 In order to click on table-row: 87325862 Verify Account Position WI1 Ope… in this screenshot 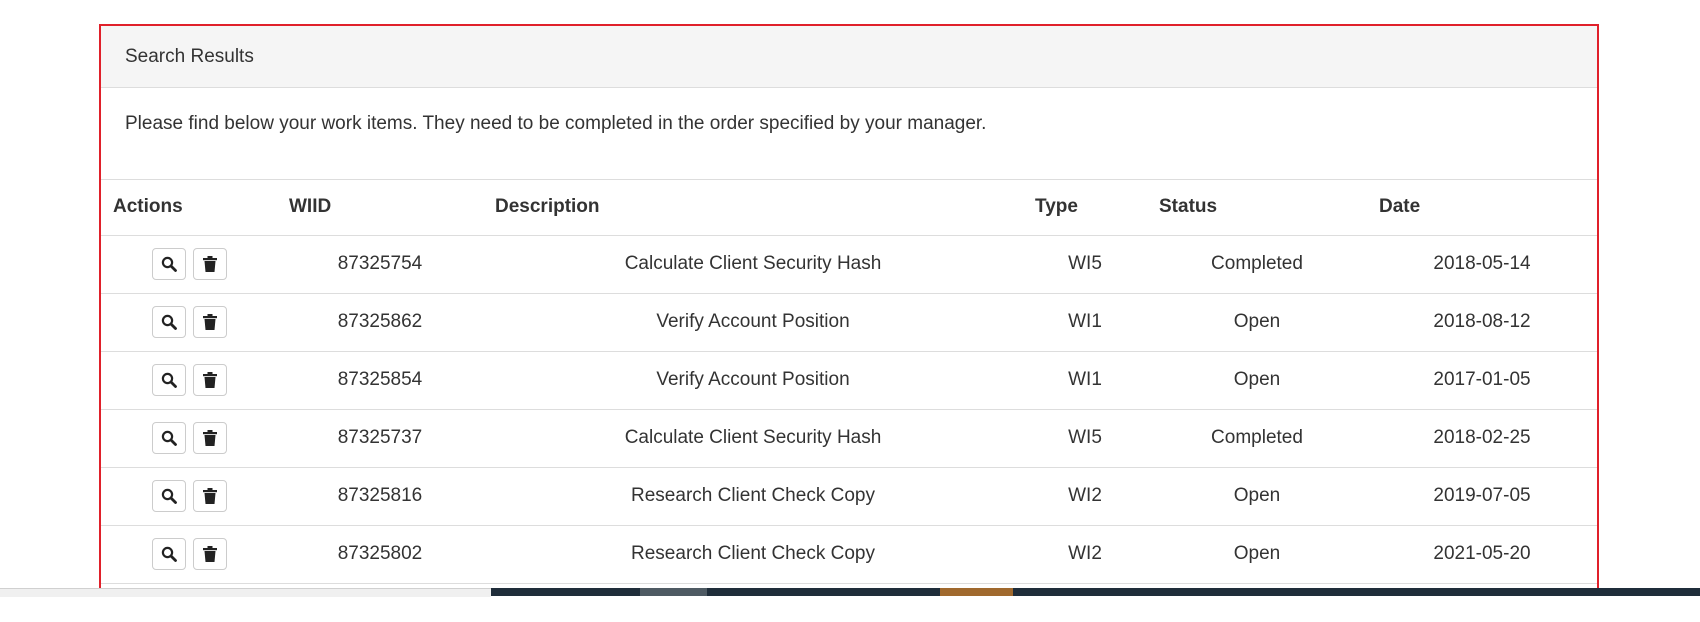, I will do `click(849, 322)`.